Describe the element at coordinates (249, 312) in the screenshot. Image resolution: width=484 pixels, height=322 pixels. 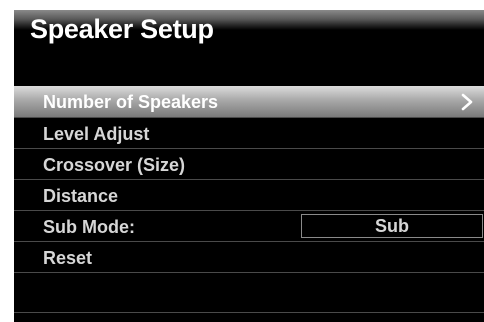
I see `divider` at that location.